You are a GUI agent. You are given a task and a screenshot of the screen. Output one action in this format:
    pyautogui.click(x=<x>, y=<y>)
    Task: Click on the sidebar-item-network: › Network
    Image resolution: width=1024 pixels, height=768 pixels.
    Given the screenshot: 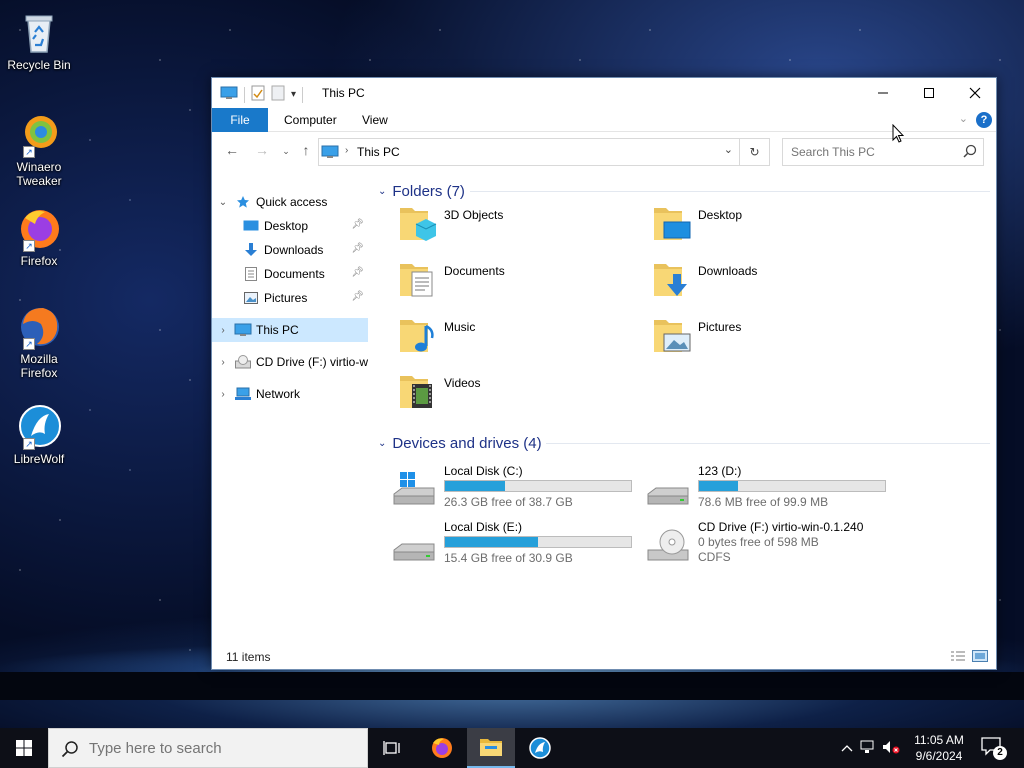 What is the action you would take?
    pyautogui.click(x=290, y=394)
    